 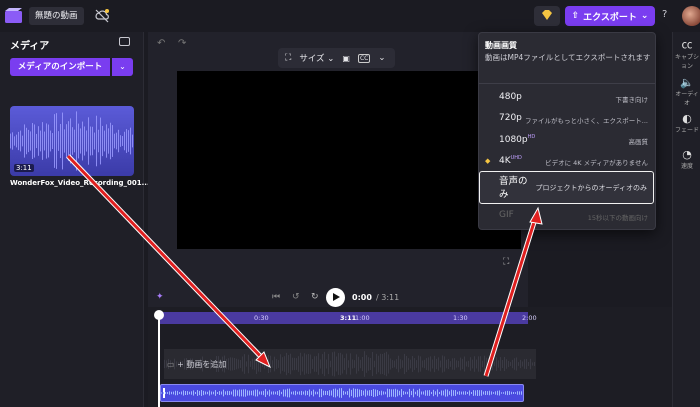 I want to click on export-label: エクスポート, so click(x=610, y=17).